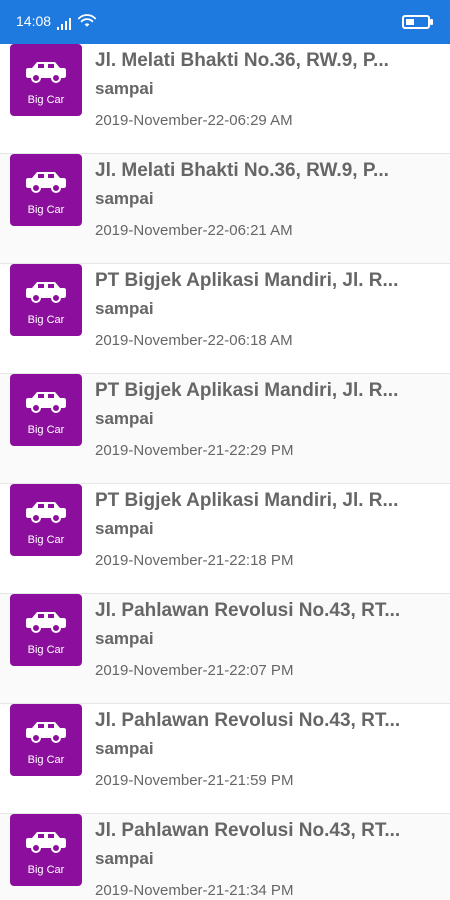 This screenshot has height=900, width=450. I want to click on ride-timestamp: 2019-November-22-06:18 AM, so click(194, 340).